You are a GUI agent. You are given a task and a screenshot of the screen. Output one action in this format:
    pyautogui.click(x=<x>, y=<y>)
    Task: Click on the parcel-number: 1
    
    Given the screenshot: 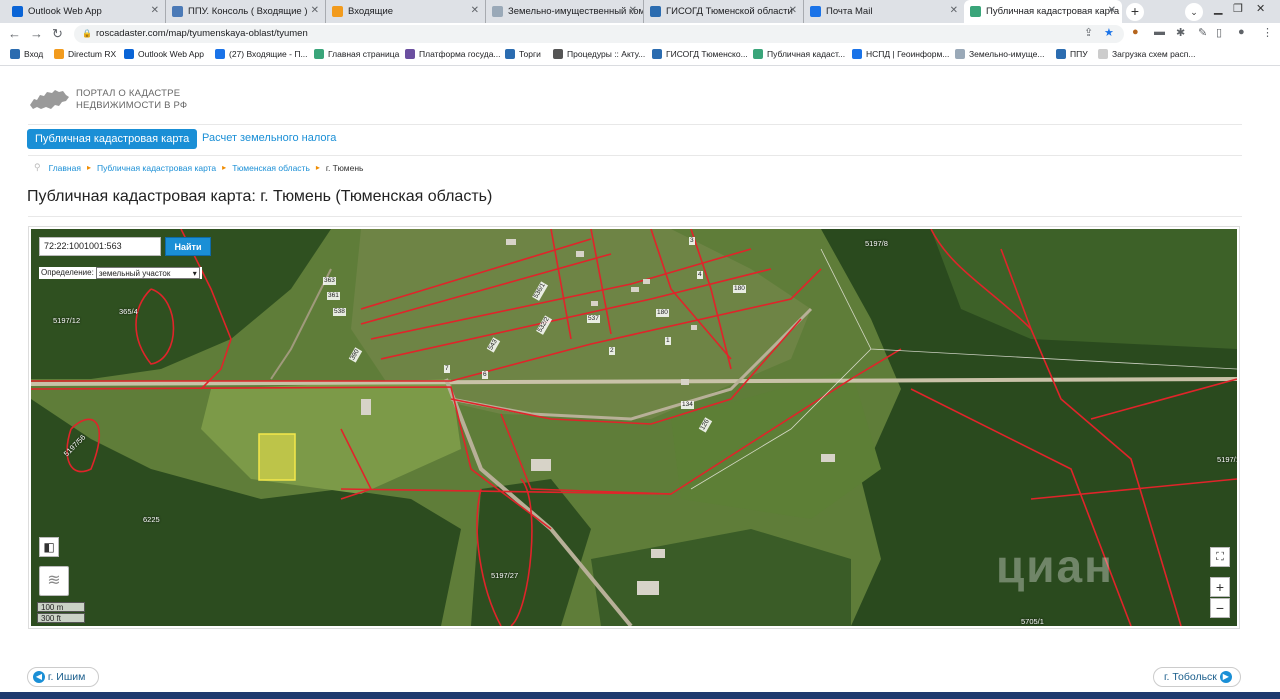 What is the action you would take?
    pyautogui.click(x=668, y=341)
    